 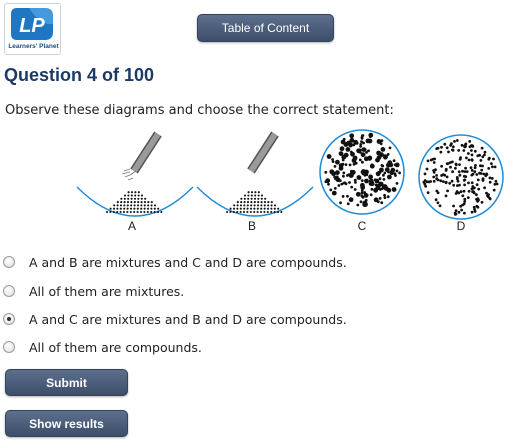 What do you see at coordinates (66, 382) in the screenshot?
I see `submit-button: Submit` at bounding box center [66, 382].